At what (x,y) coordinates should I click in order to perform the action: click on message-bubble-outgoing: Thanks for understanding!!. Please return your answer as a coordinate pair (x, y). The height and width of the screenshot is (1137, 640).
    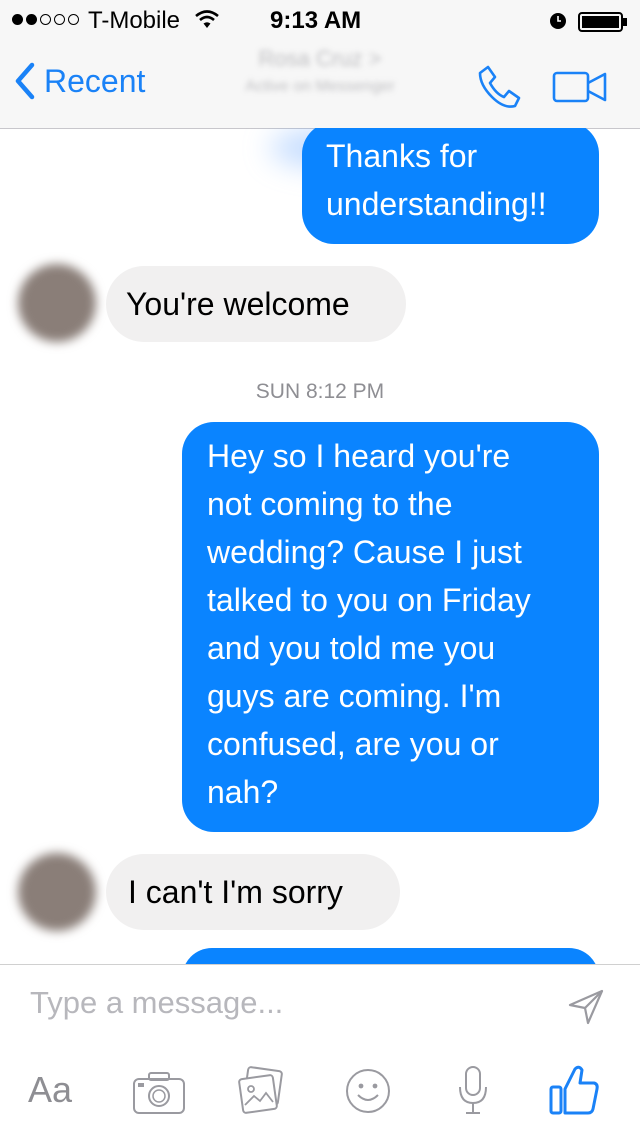
    Looking at the image, I should click on (450, 186).